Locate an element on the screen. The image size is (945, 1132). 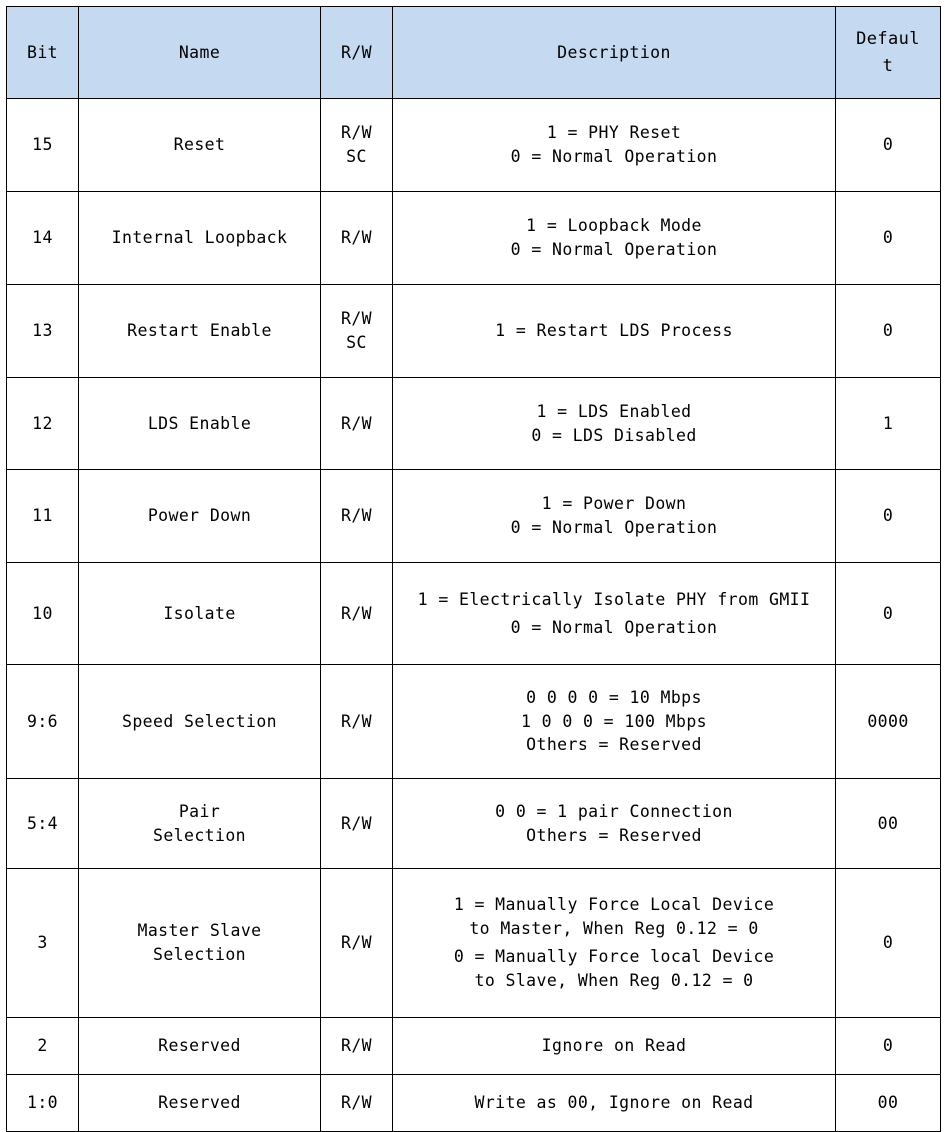
column-header-bit: Bit is located at coordinates (42, 52).